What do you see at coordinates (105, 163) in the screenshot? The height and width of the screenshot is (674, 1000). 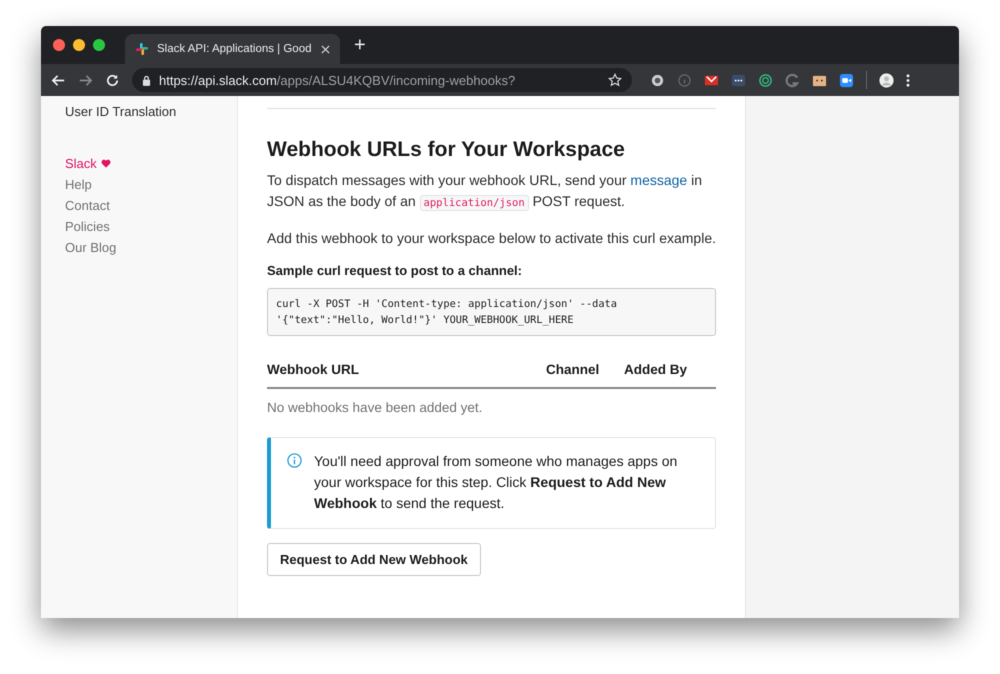 I see `heart-icon` at bounding box center [105, 163].